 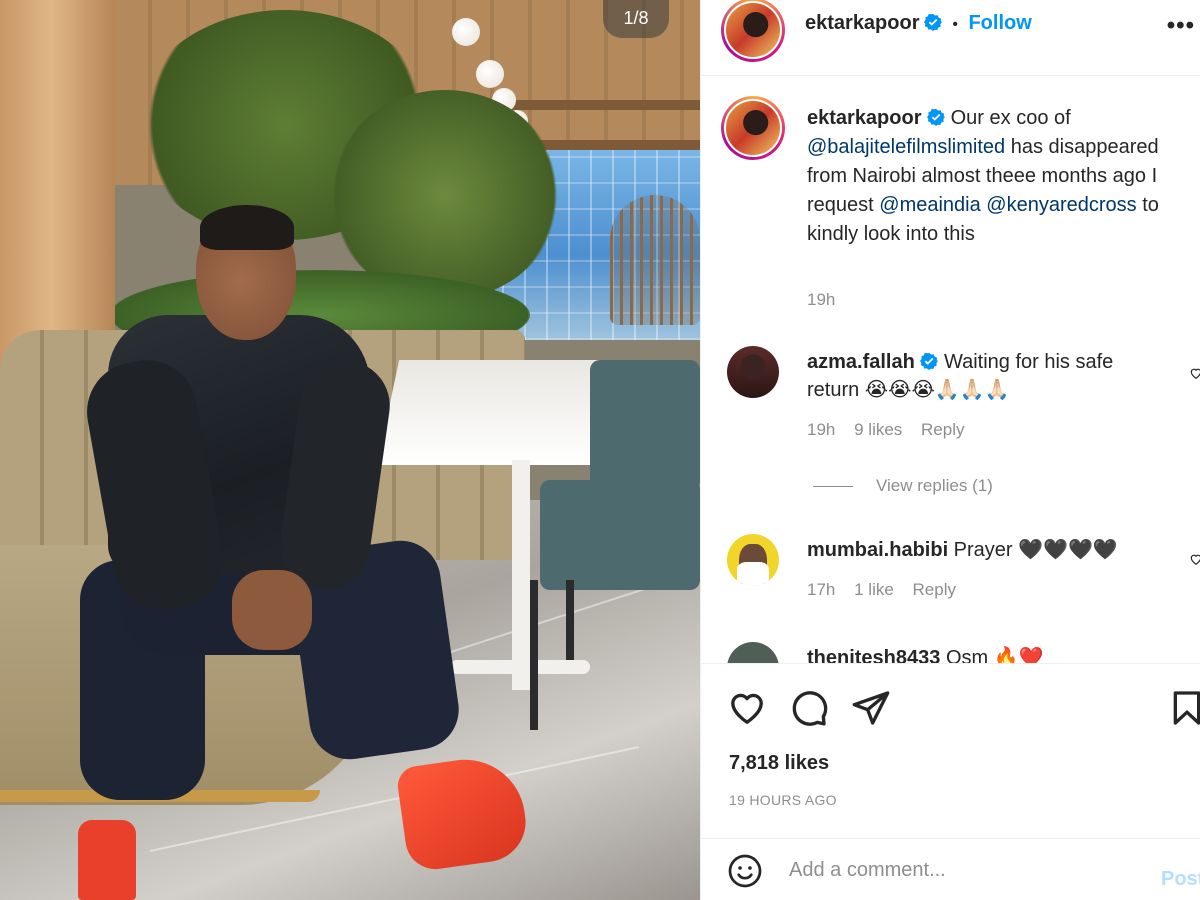 I want to click on comment: mumbai.habibi Prayer 🖤🖤🖤🖤, so click(x=987, y=550).